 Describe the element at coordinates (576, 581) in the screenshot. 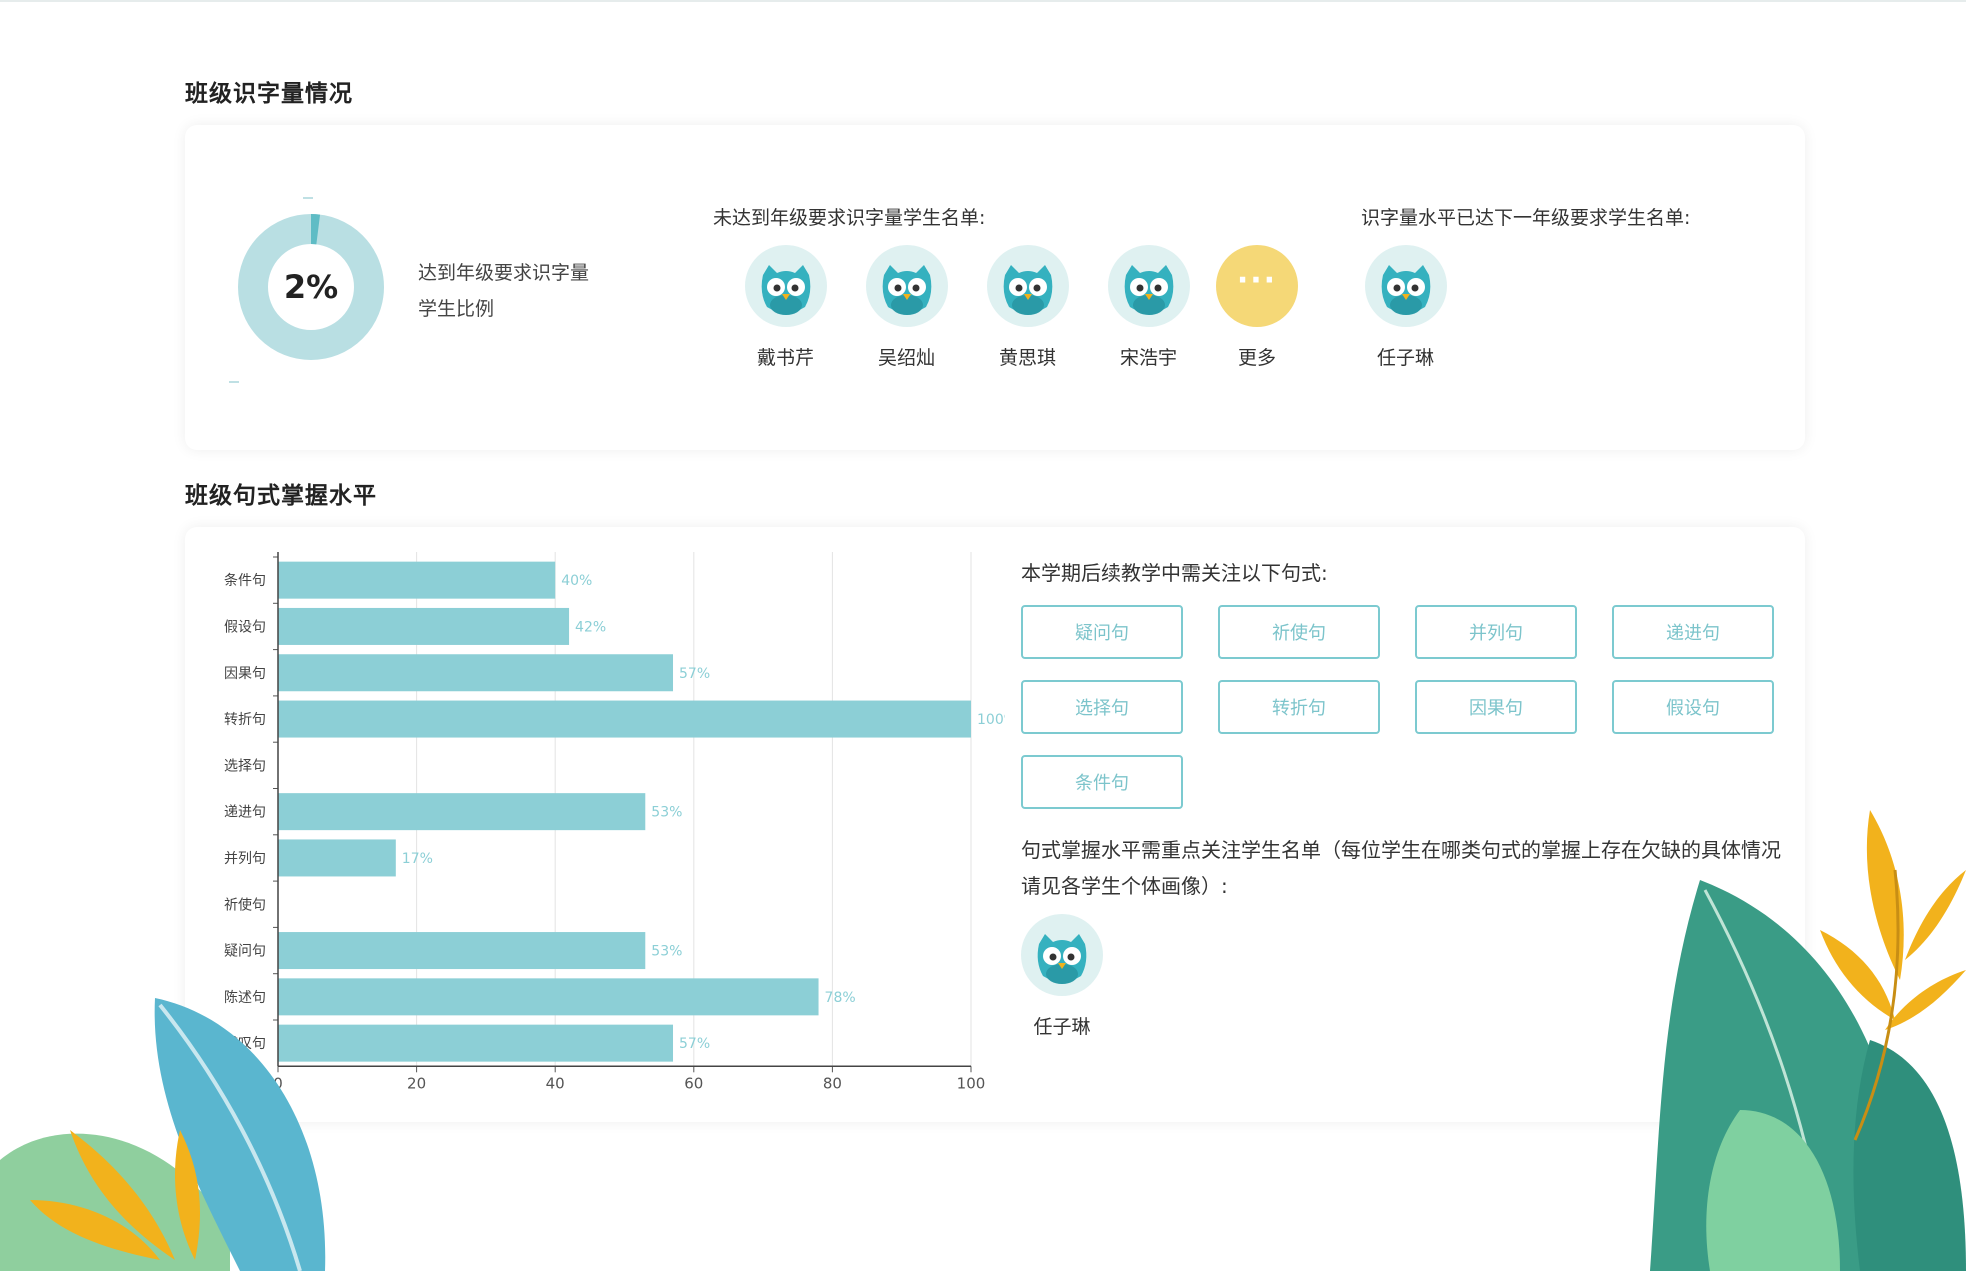

I see `bar-value-label: 40%` at that location.